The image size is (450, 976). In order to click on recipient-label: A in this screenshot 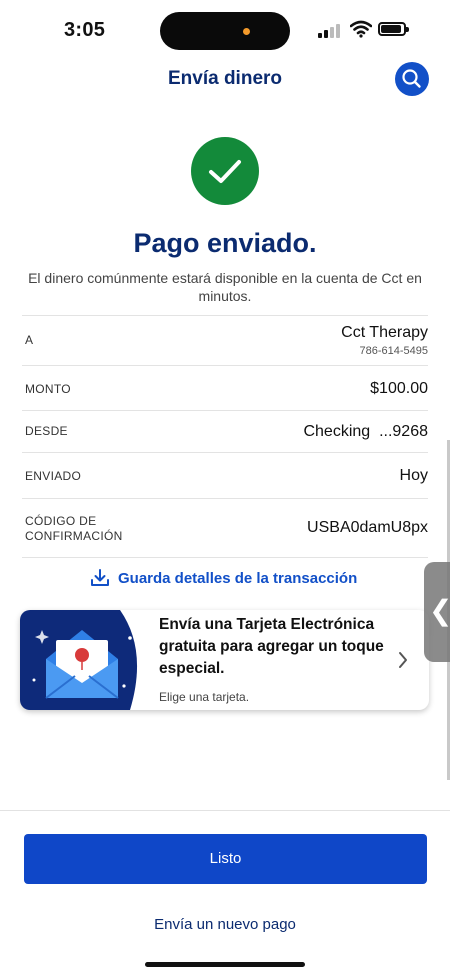, I will do `click(29, 340)`.